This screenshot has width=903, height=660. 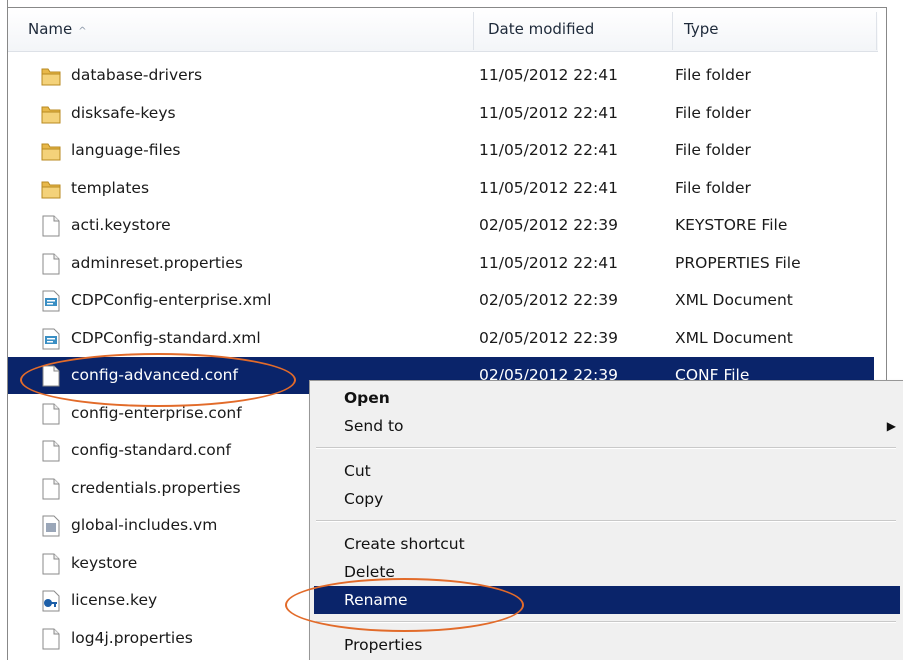 What do you see at coordinates (607, 398) in the screenshot?
I see `menu-item-open: Open` at bounding box center [607, 398].